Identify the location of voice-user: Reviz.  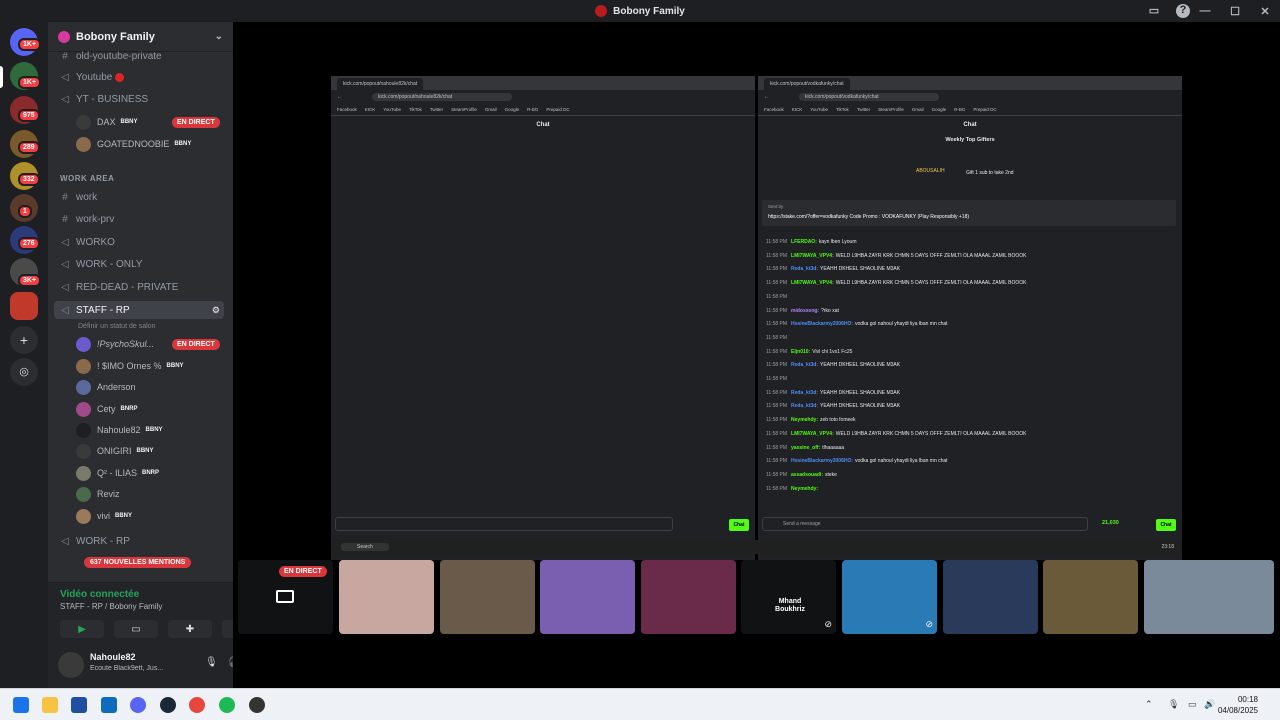
(98, 494).